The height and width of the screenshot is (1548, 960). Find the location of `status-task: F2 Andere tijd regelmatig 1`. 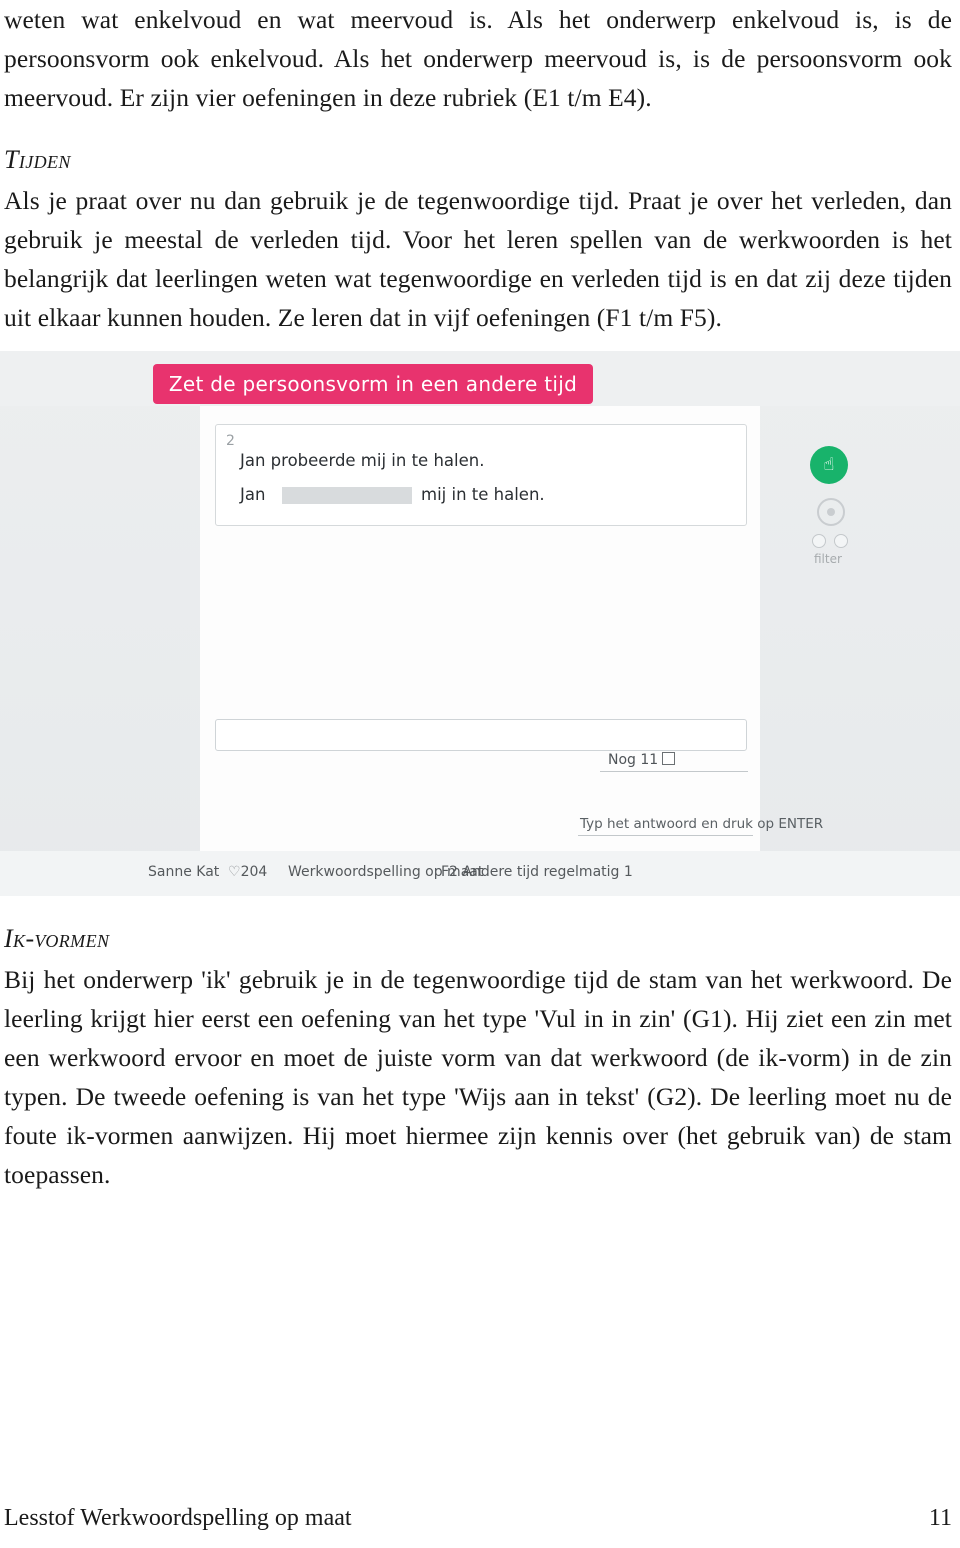

status-task: F2 Andere tijd regelmatig 1 is located at coordinates (537, 872).